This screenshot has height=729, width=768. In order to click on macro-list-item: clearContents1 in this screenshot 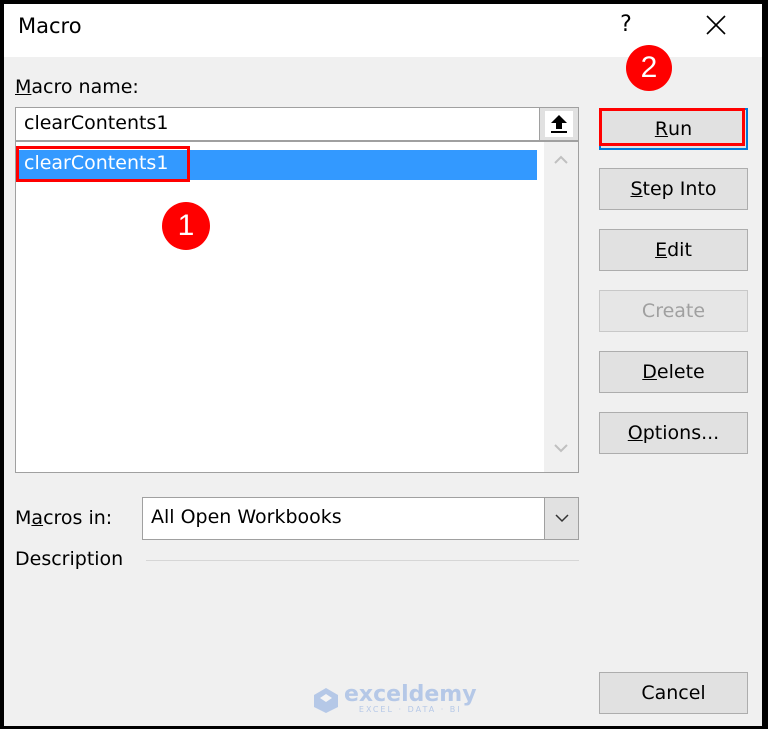, I will do `click(277, 165)`.